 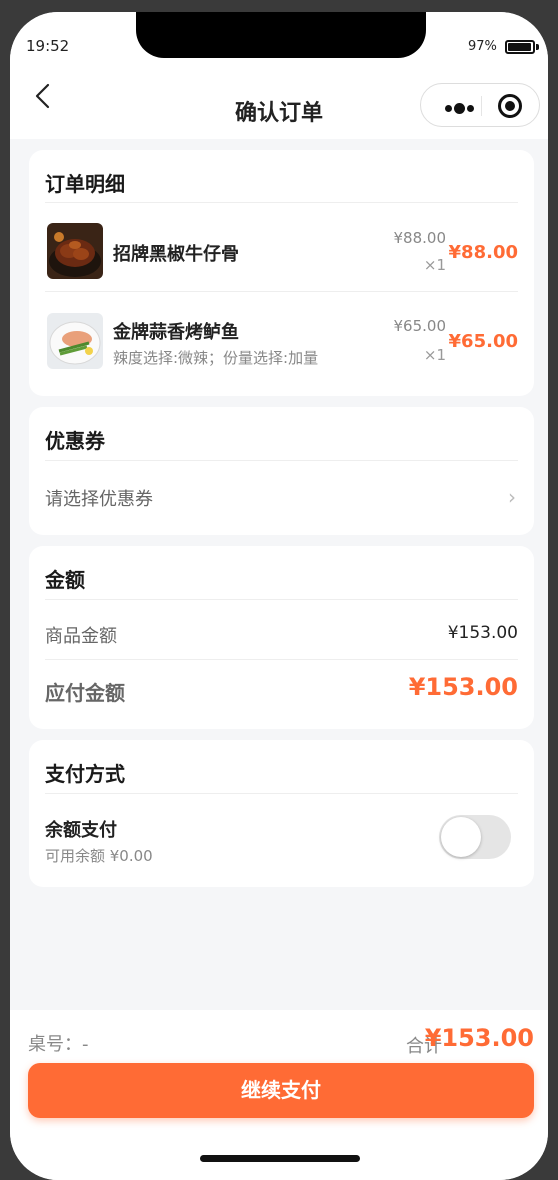 I want to click on more-dots-icon-right, so click(x=470, y=108).